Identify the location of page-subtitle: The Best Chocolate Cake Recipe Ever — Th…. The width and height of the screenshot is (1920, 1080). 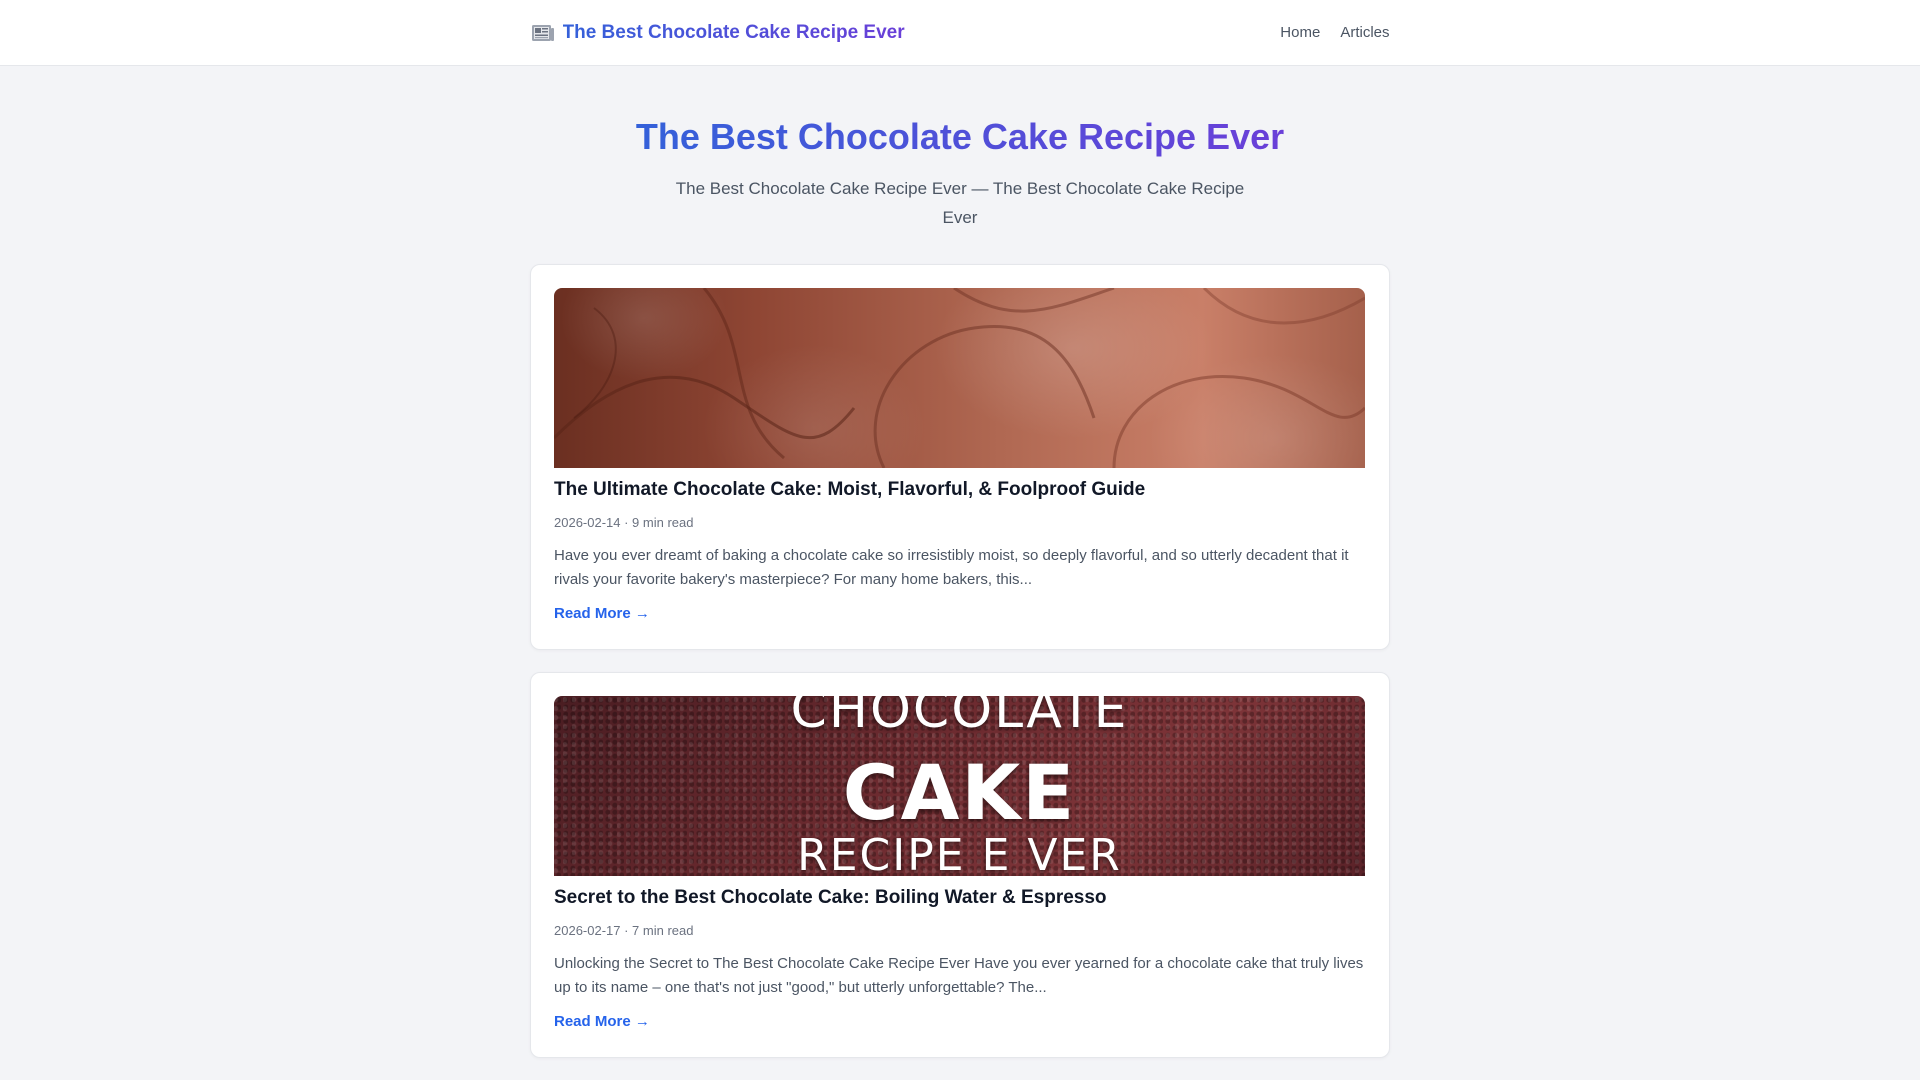
(960, 203).